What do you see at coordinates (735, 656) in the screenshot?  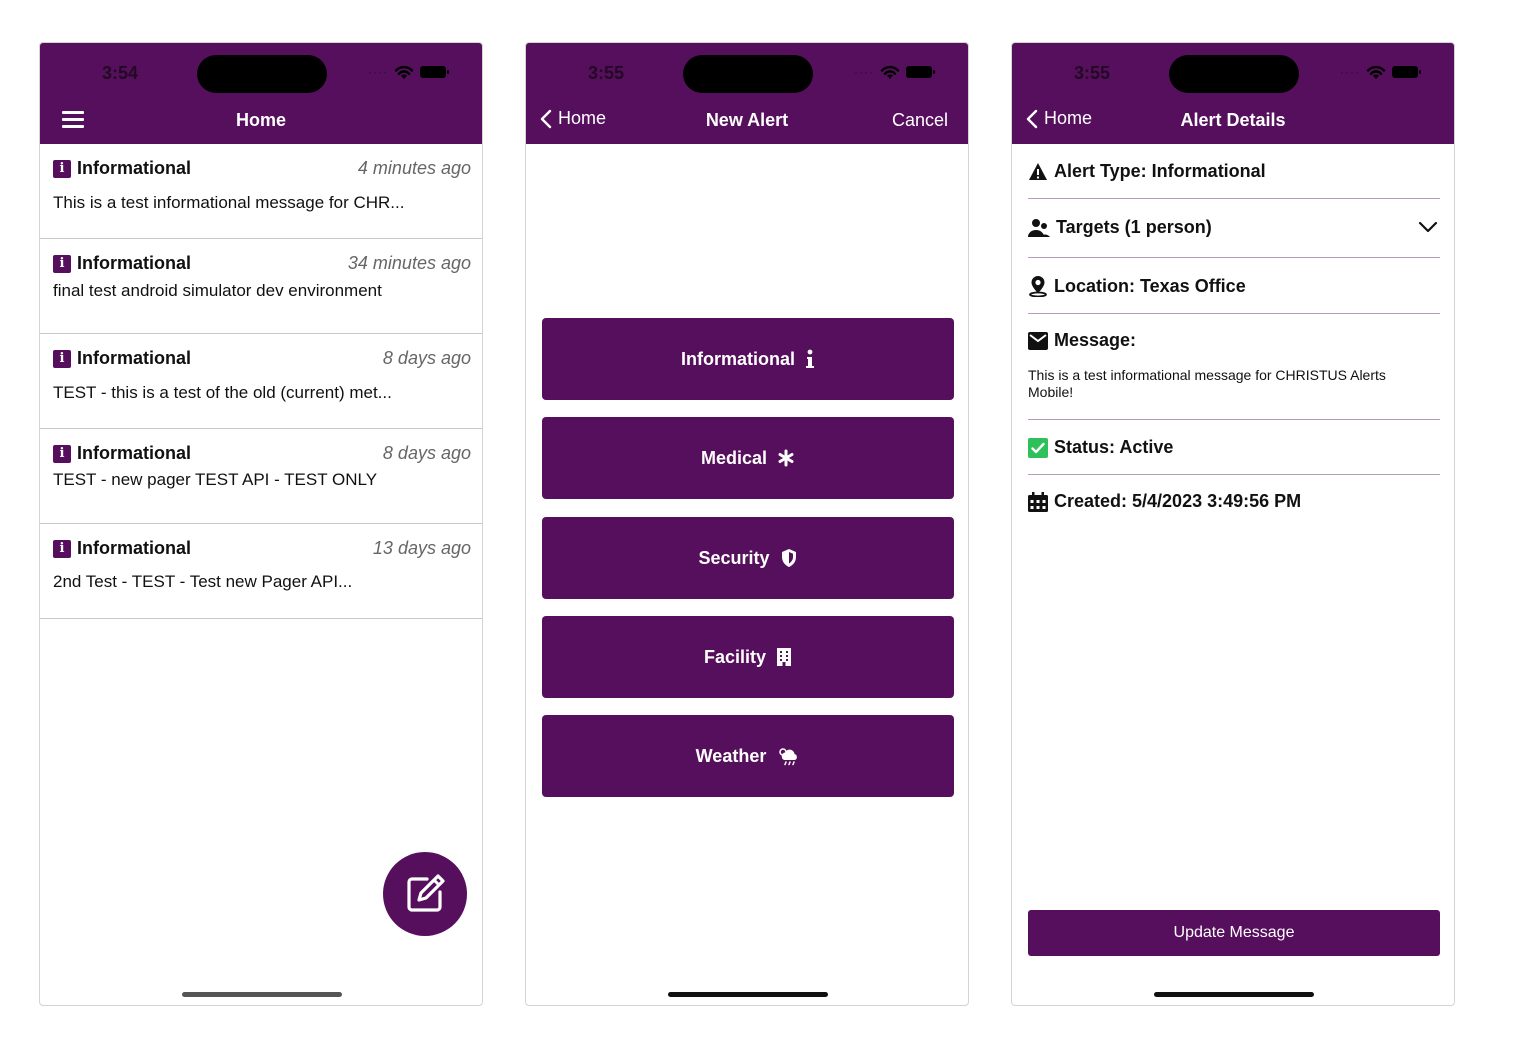 I see `button-label: Facility` at bounding box center [735, 656].